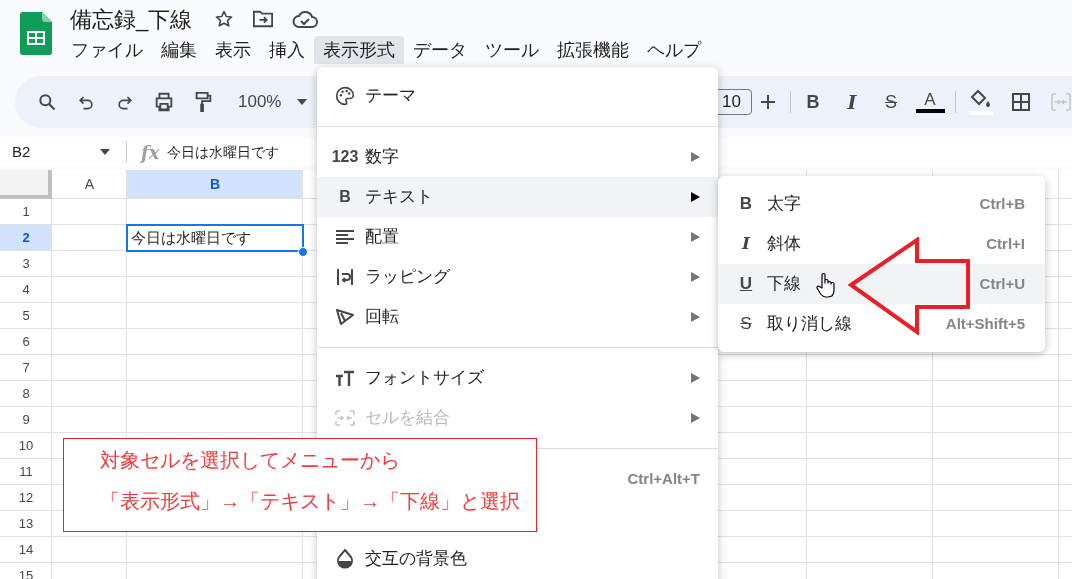 This screenshot has height=579, width=1072. What do you see at coordinates (26, 238) in the screenshot?
I see `row-header: 2` at bounding box center [26, 238].